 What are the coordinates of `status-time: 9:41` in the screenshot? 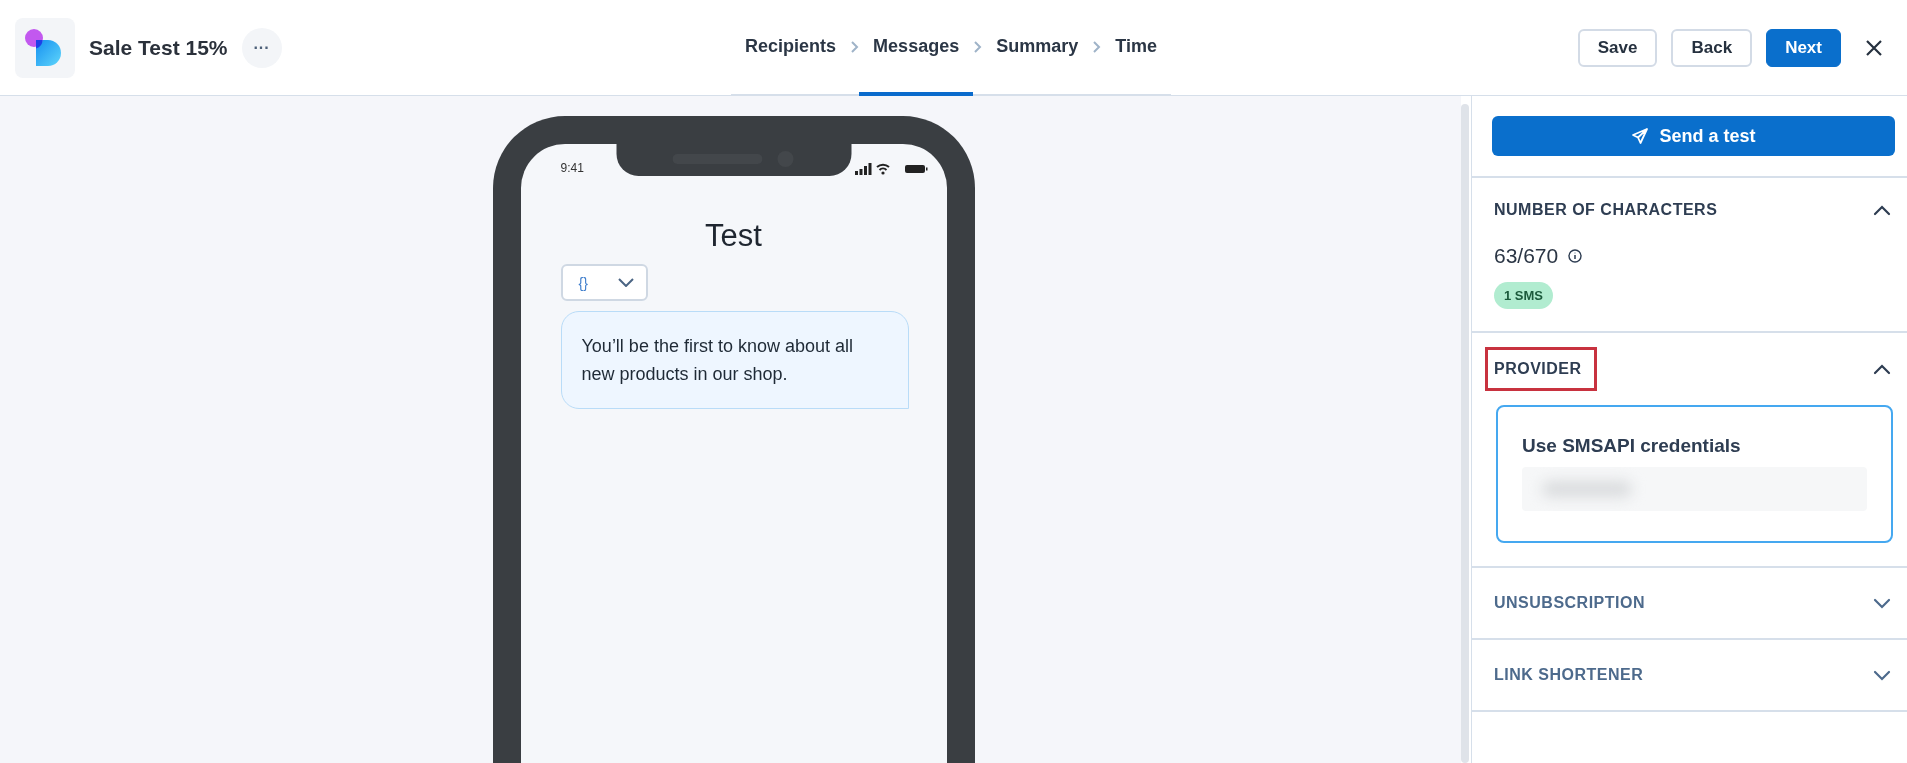 It's located at (572, 168).